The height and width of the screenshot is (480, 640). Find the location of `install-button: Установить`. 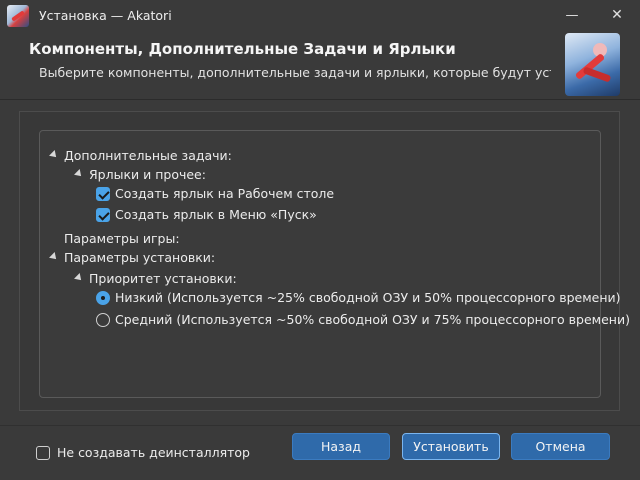

install-button: Установить is located at coordinates (451, 446).